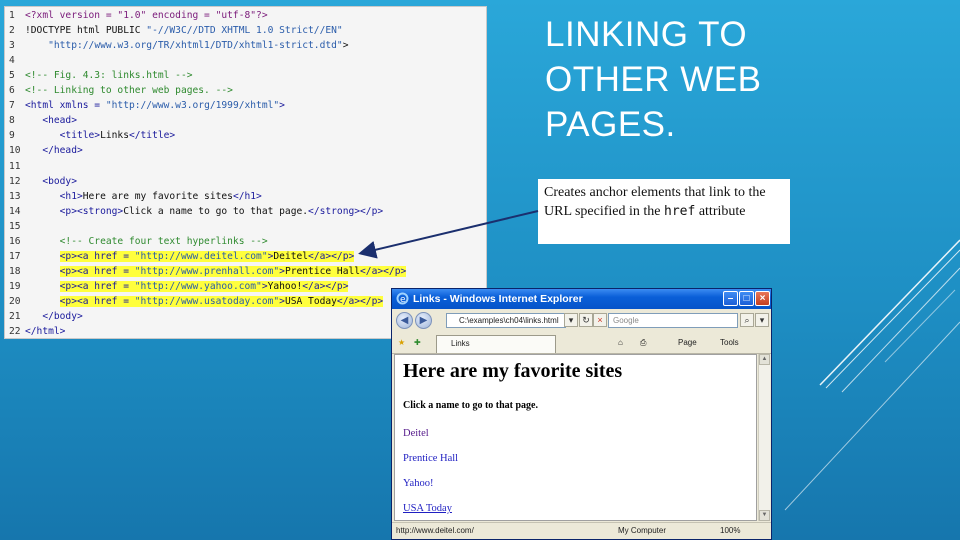  What do you see at coordinates (470, 405) in the screenshot?
I see `page-instruction: Click a name to go to that page.` at bounding box center [470, 405].